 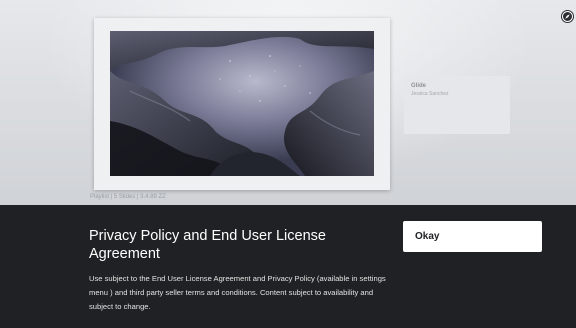 I want to click on artwork-title: Glide, so click(x=419, y=86).